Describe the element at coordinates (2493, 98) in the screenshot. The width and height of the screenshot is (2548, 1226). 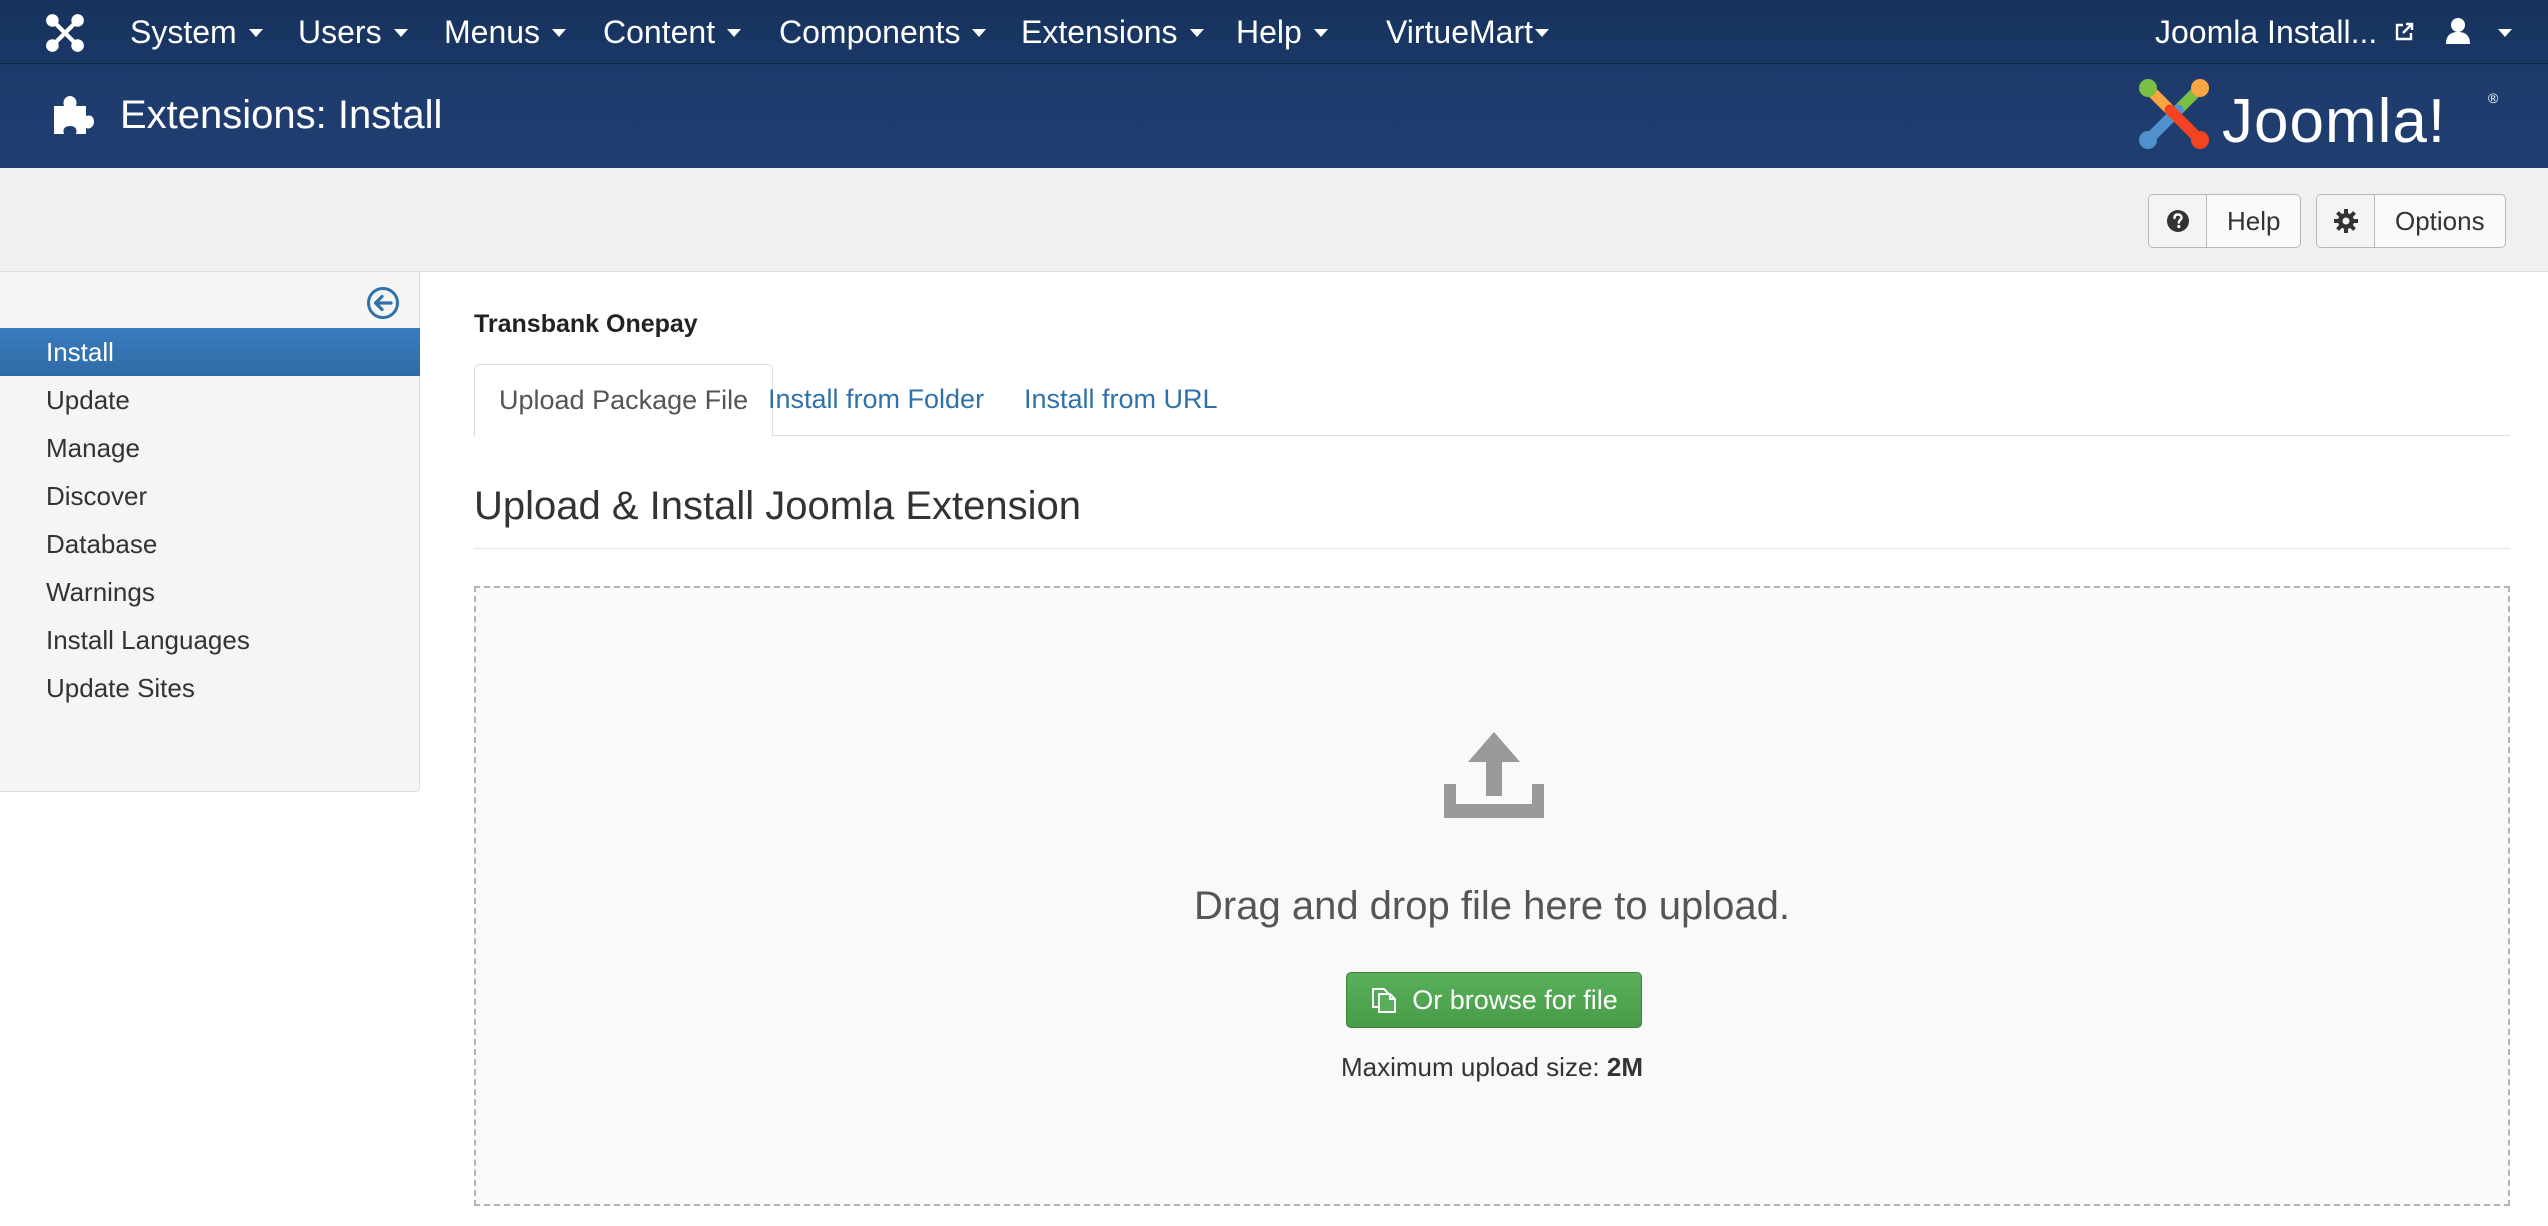
I see `registered-mark: ®` at that location.